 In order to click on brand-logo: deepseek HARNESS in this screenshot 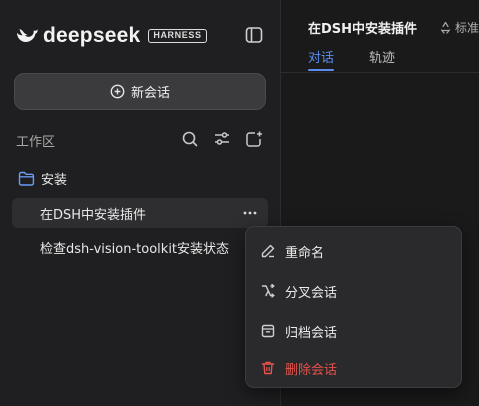, I will do `click(111, 36)`.